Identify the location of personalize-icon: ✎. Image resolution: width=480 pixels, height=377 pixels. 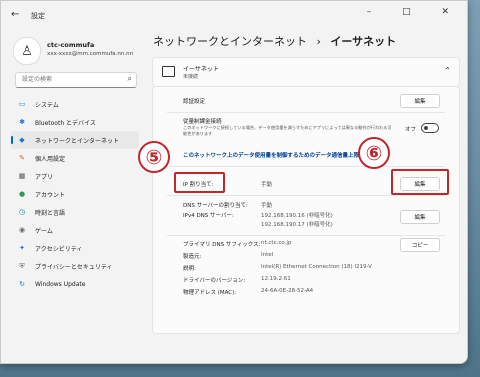
(22, 158).